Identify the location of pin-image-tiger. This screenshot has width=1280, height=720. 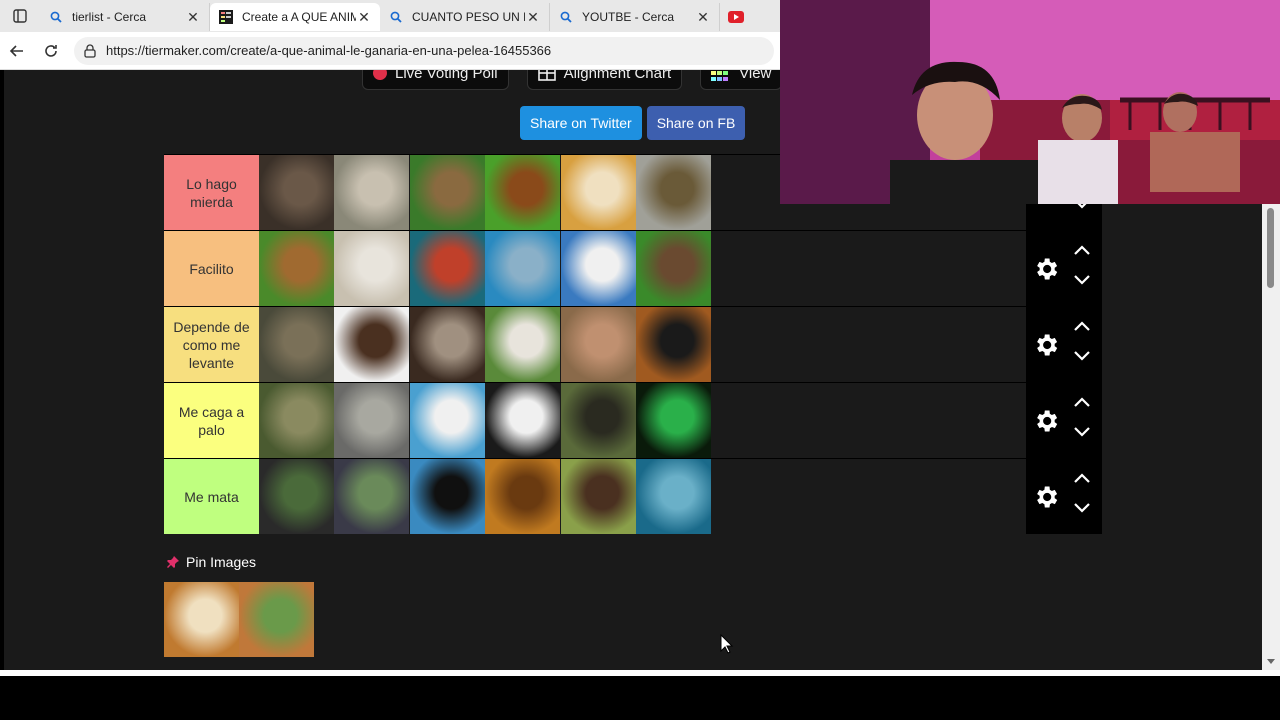
(201, 619).